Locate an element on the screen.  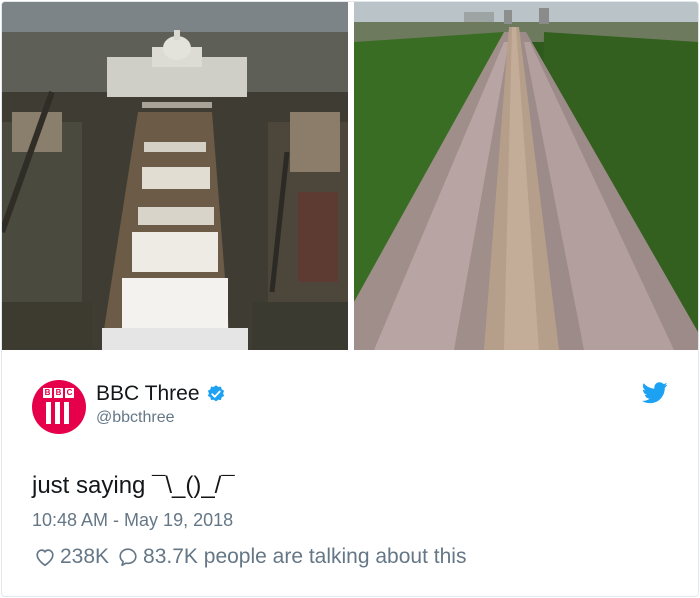
name-row: BBC Three is located at coordinates (161, 394).